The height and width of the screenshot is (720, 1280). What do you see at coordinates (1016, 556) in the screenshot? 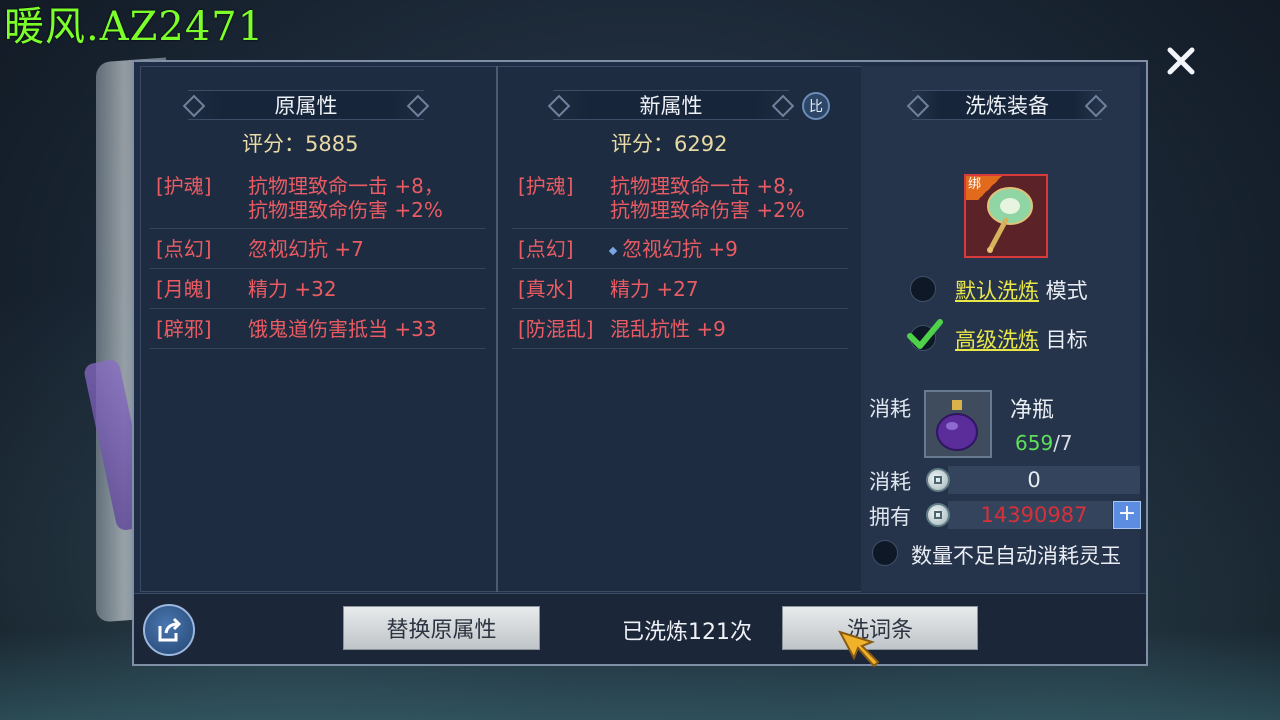
I see `auto-consume-text: 数量不足自动消耗灵玉` at bounding box center [1016, 556].